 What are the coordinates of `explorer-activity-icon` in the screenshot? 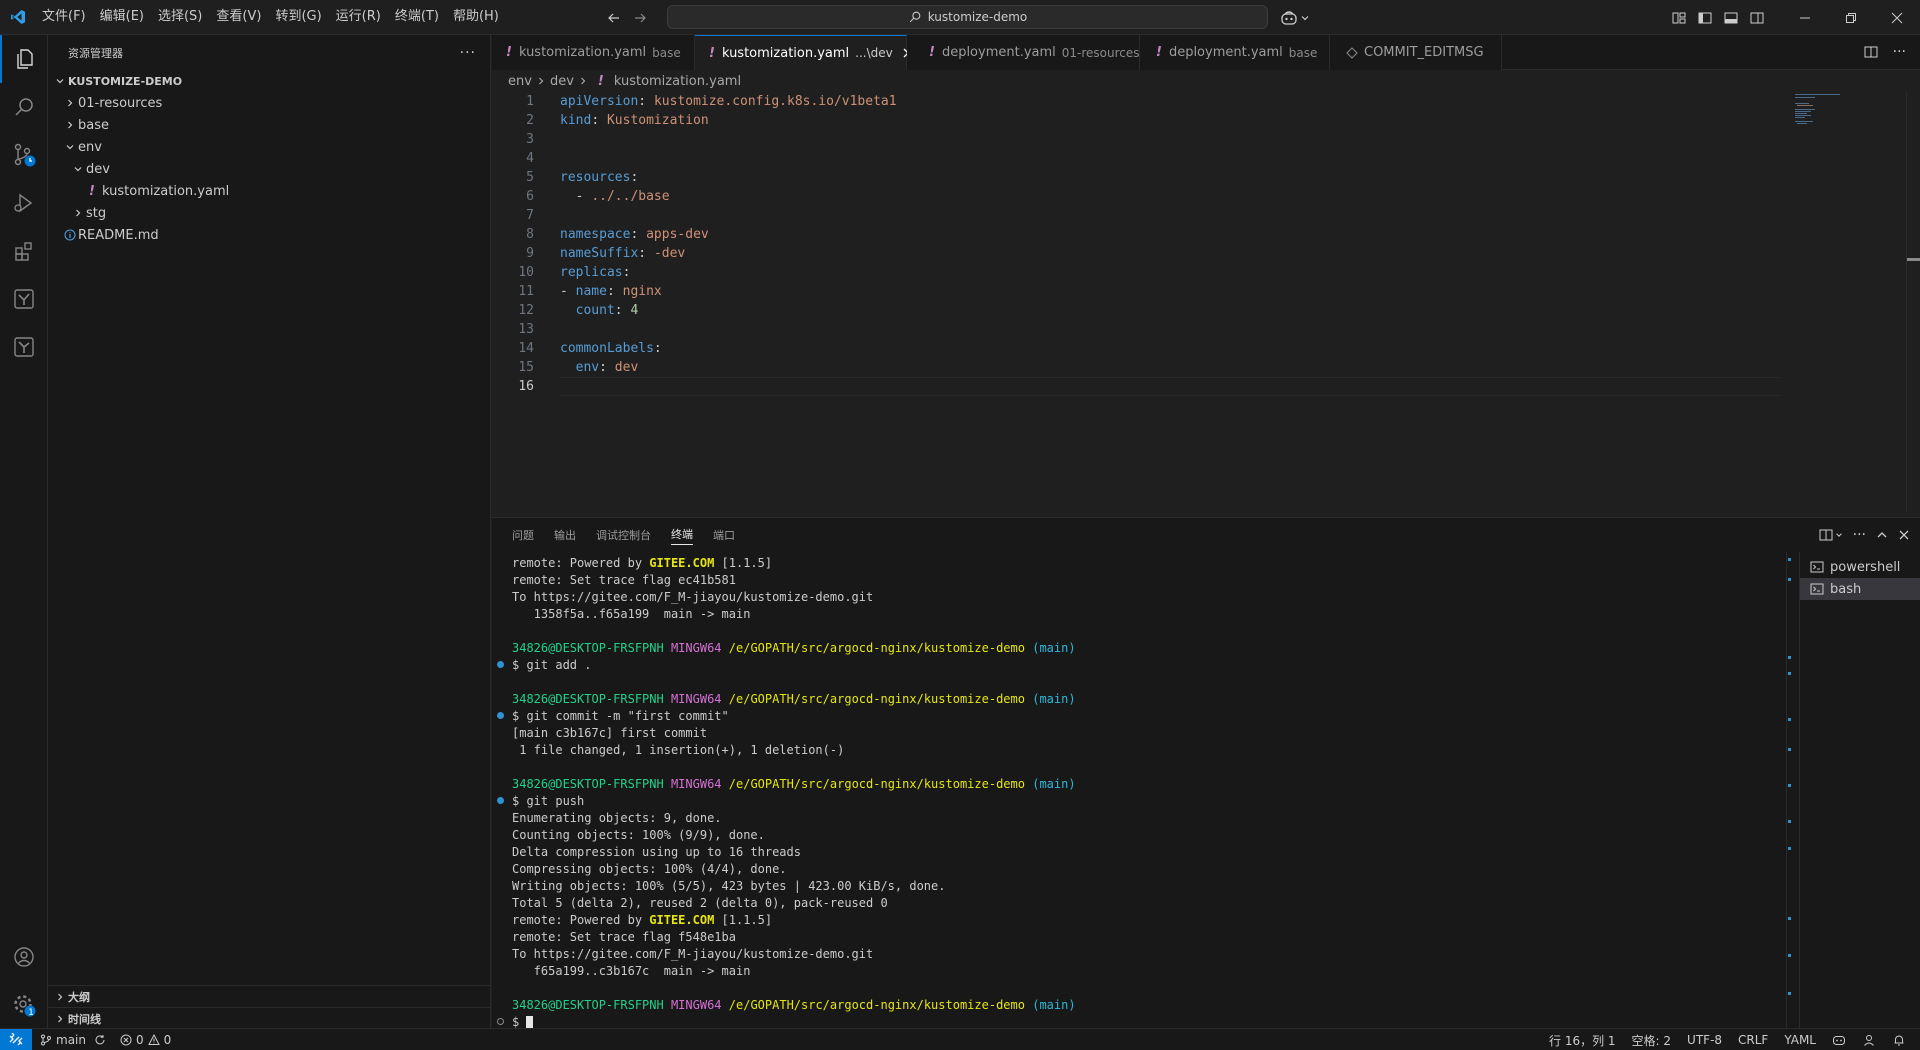 It's located at (24, 59).